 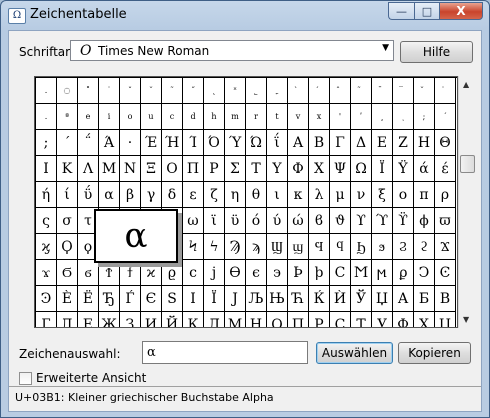 I want to click on character-cell: ˿, so click(x=277, y=91).